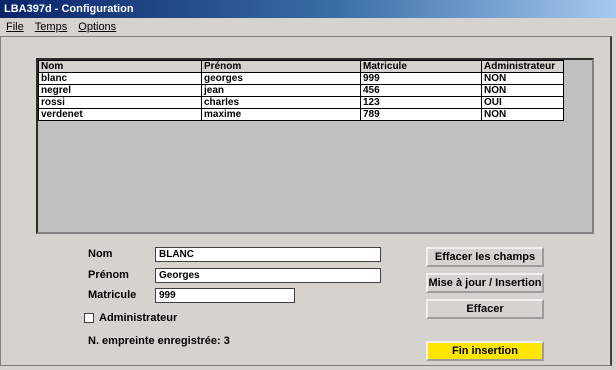 The height and width of the screenshot is (370, 616). What do you see at coordinates (112, 295) in the screenshot?
I see `matricule-label: Matricule` at bounding box center [112, 295].